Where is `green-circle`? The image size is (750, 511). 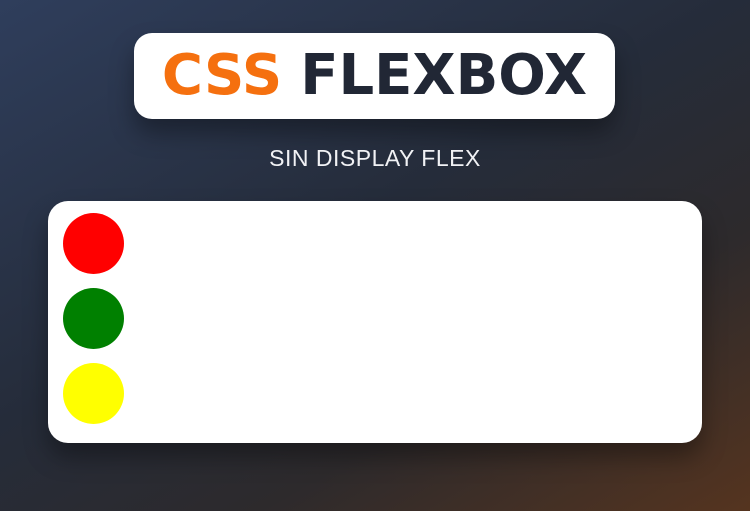
green-circle is located at coordinates (93, 318).